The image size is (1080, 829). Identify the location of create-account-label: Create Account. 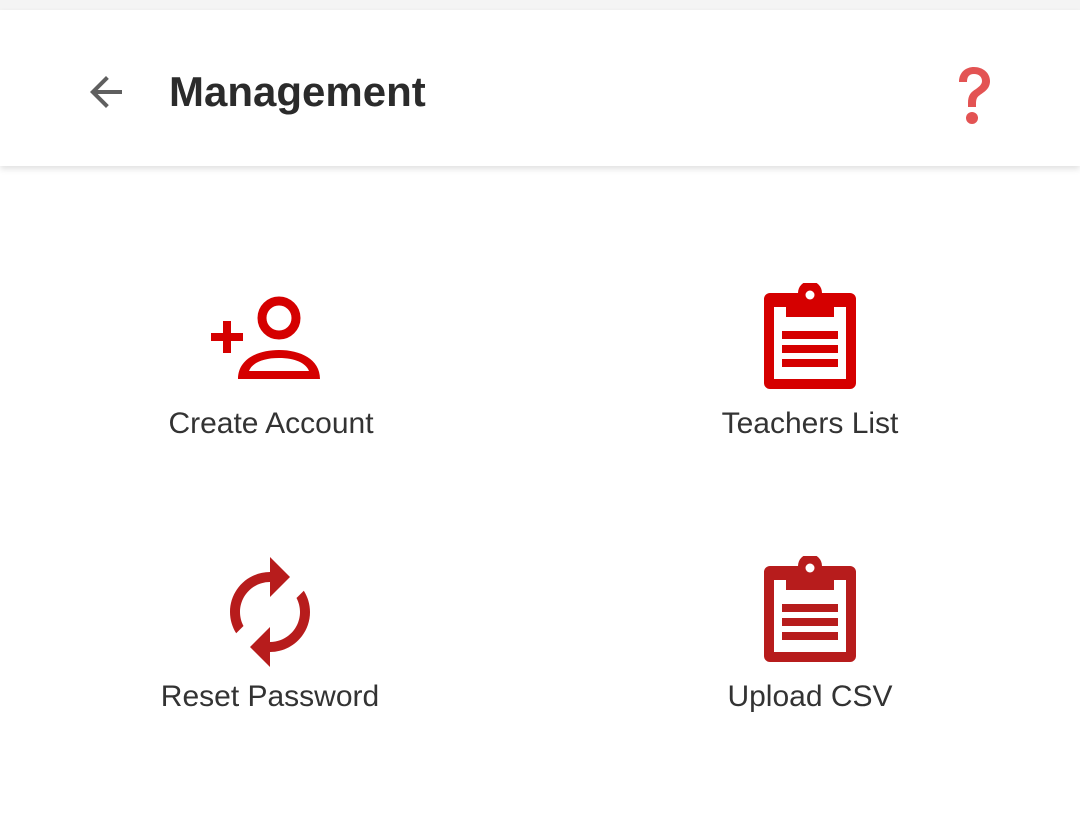
(271, 423).